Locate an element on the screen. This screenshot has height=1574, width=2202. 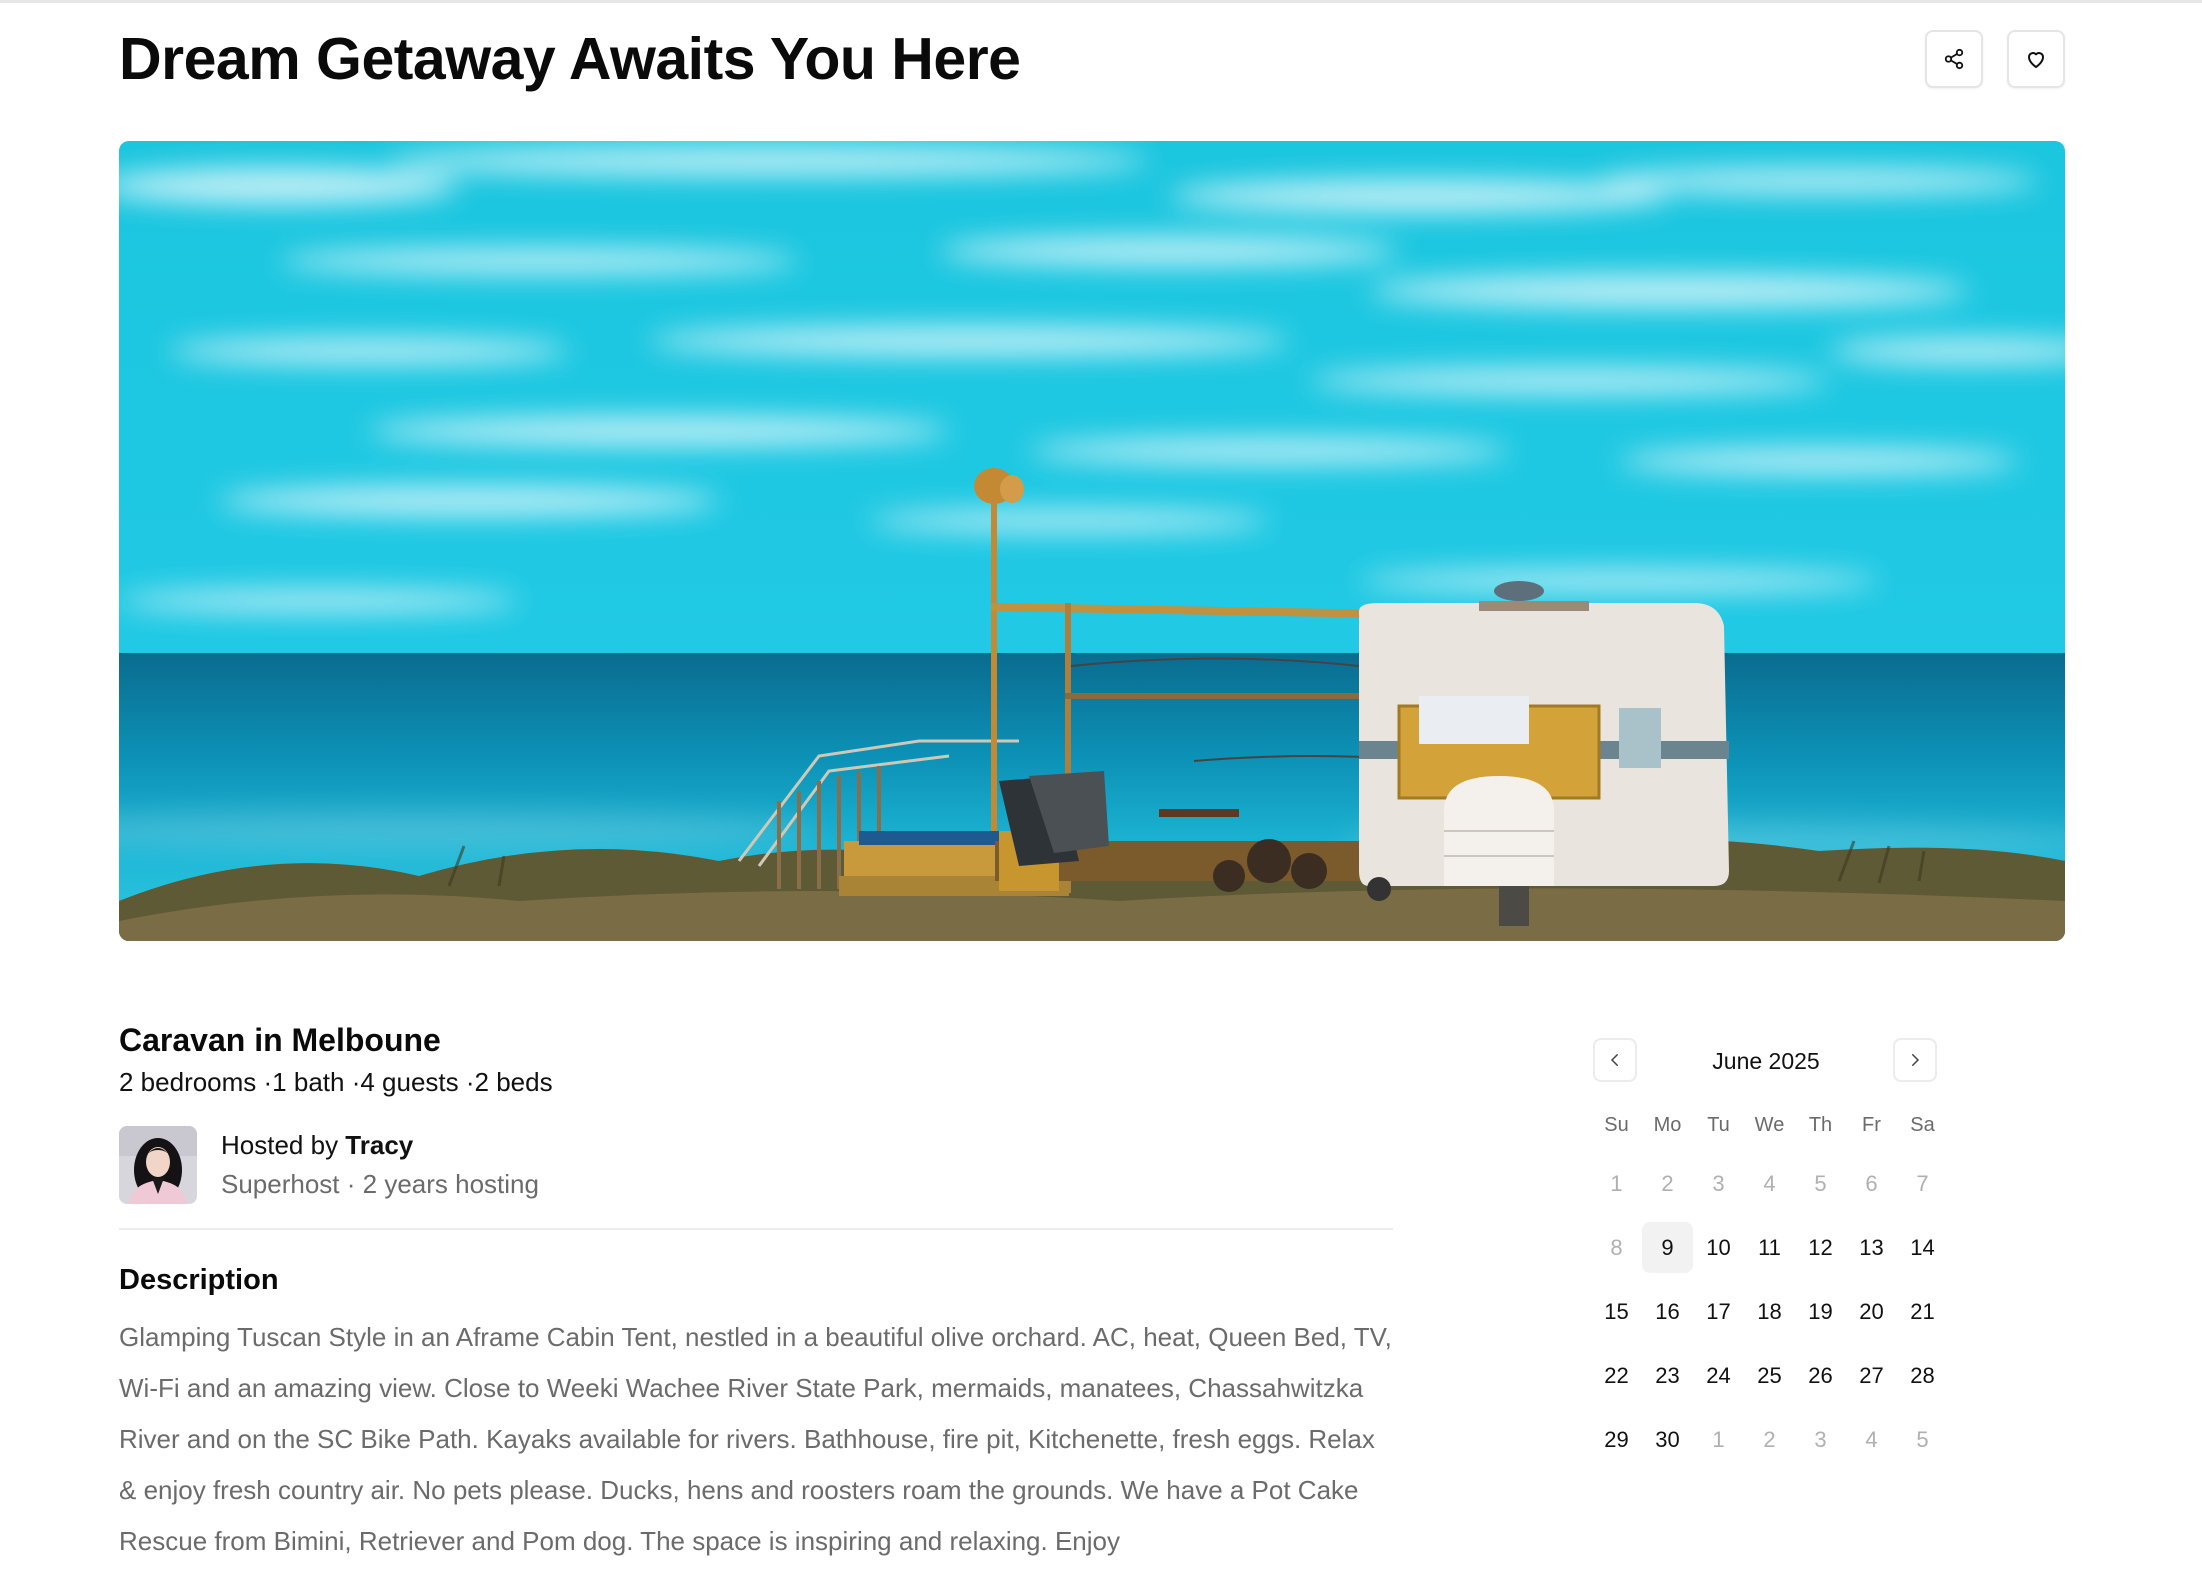
top-border is located at coordinates (1101, 1).